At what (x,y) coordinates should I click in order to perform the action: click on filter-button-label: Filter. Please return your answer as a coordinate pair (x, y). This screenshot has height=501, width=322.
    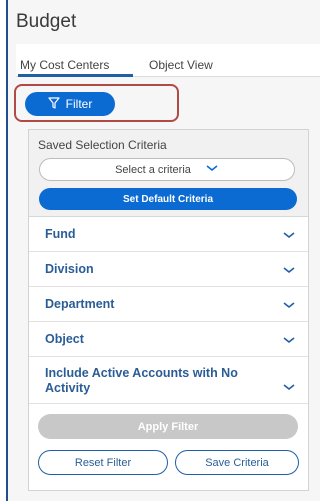
    Looking at the image, I should click on (79, 104).